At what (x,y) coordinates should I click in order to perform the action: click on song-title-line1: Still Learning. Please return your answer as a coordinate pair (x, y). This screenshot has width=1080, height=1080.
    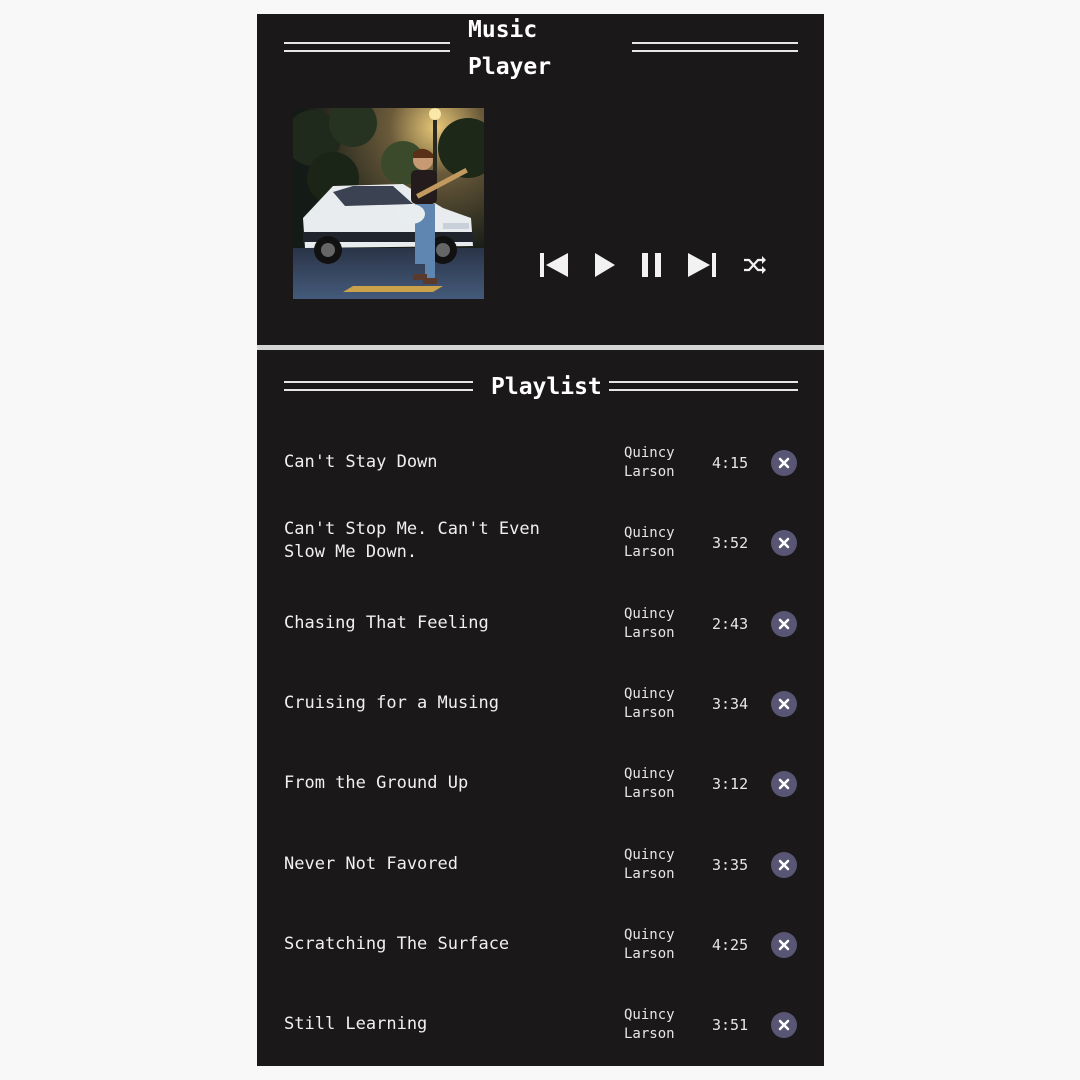
    Looking at the image, I should click on (356, 1024).